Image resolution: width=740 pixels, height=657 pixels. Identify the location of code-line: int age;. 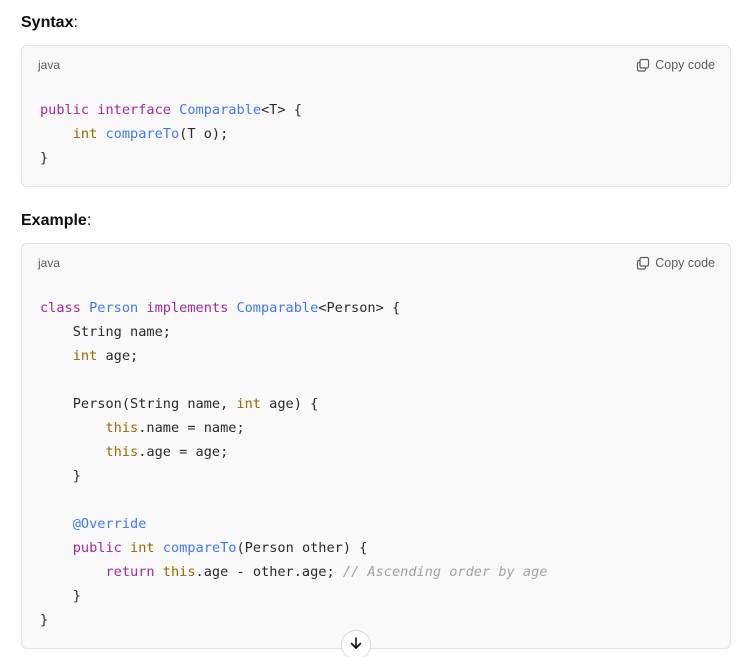
(89, 356).